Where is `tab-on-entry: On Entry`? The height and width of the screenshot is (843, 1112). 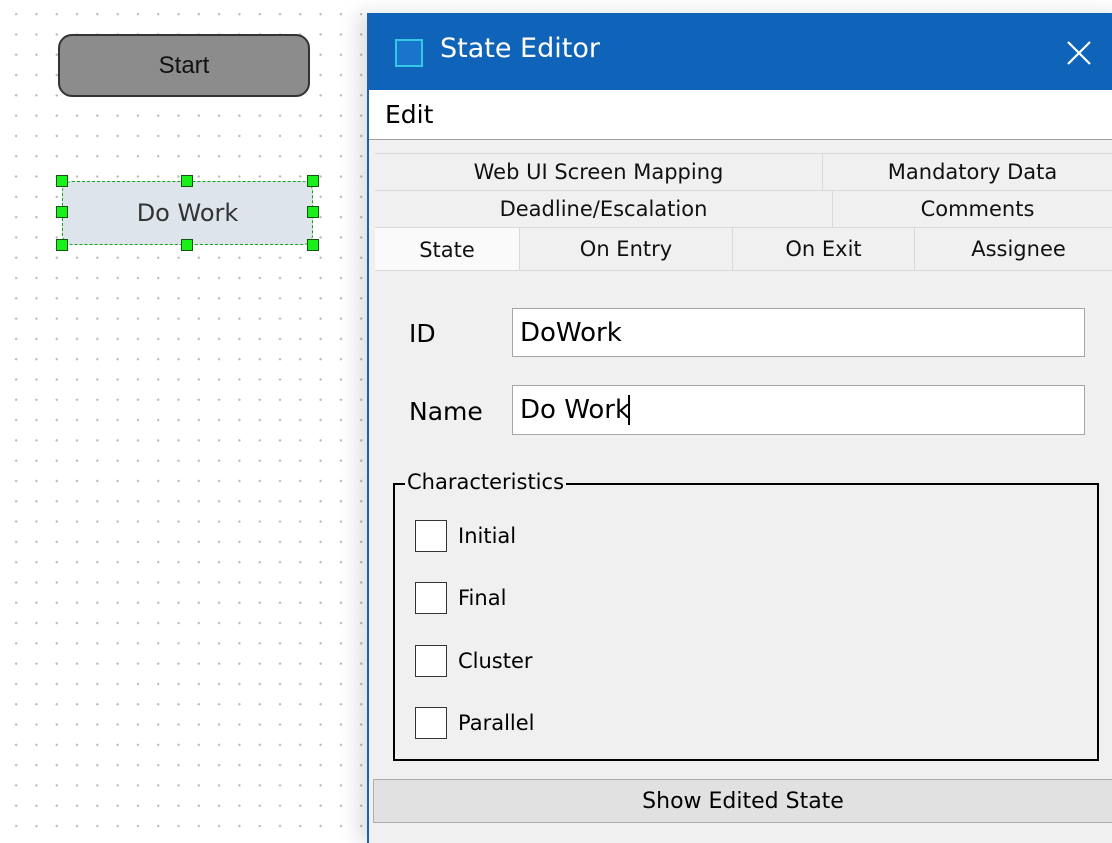
tab-on-entry: On Entry is located at coordinates (626, 248).